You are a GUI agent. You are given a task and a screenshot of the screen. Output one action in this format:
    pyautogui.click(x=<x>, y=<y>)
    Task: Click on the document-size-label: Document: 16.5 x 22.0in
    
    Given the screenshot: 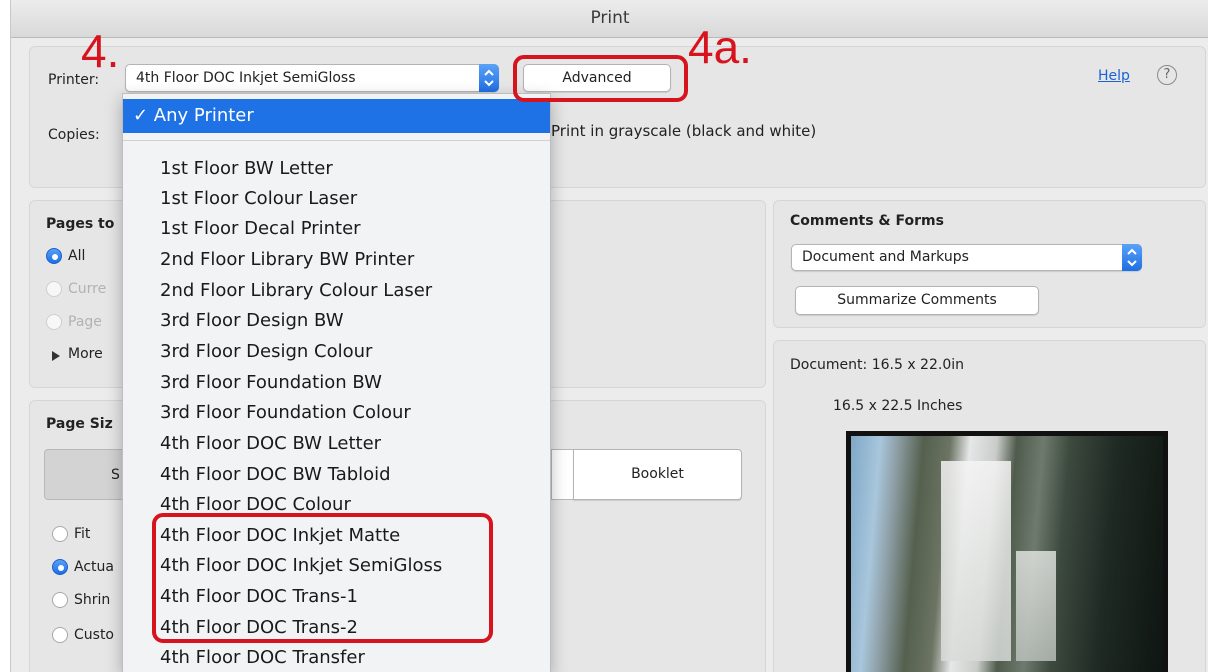 What is the action you would take?
    pyautogui.click(x=877, y=365)
    